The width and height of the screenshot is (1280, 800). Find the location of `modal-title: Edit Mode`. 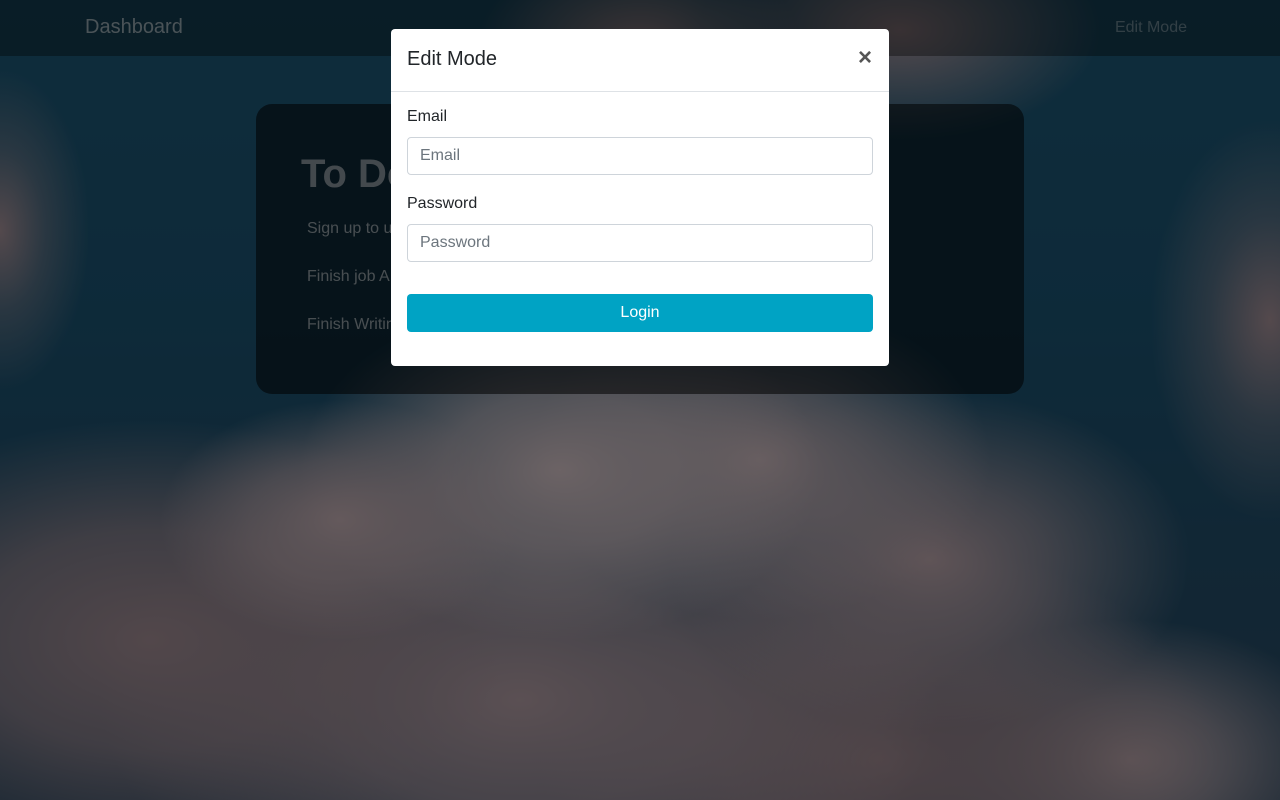

modal-title: Edit Mode is located at coordinates (452, 59).